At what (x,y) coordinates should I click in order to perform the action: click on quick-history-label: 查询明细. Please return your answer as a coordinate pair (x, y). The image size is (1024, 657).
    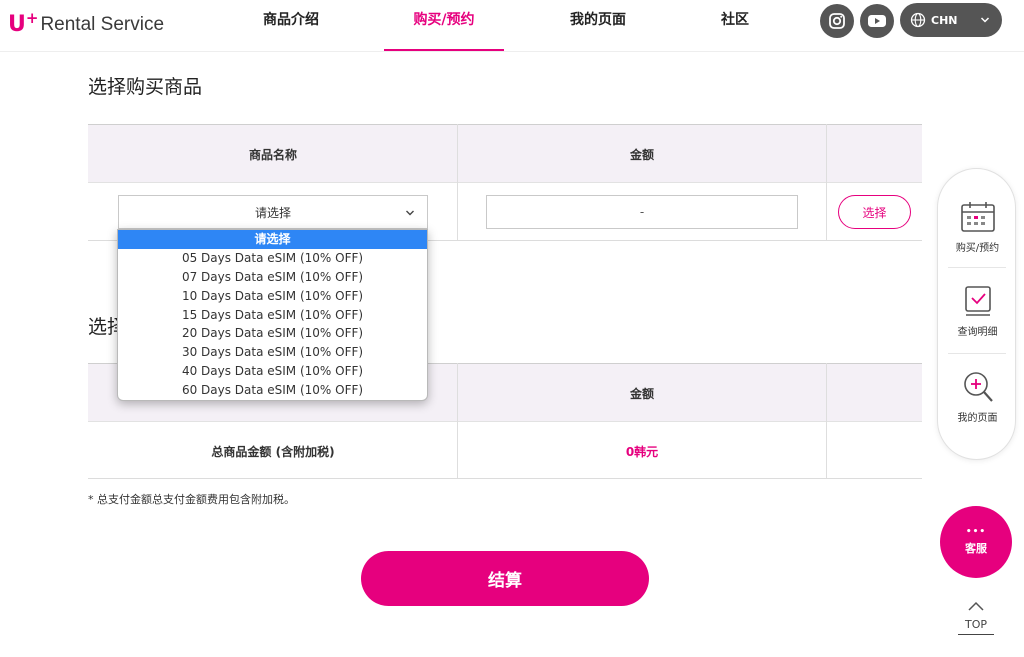
    Looking at the image, I should click on (977, 332).